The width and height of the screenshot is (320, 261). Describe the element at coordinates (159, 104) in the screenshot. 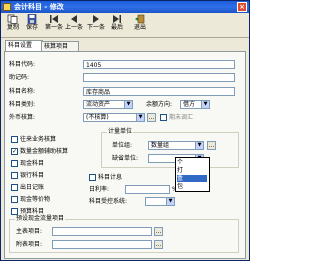

I see `balance-label: 余额方向:` at that location.